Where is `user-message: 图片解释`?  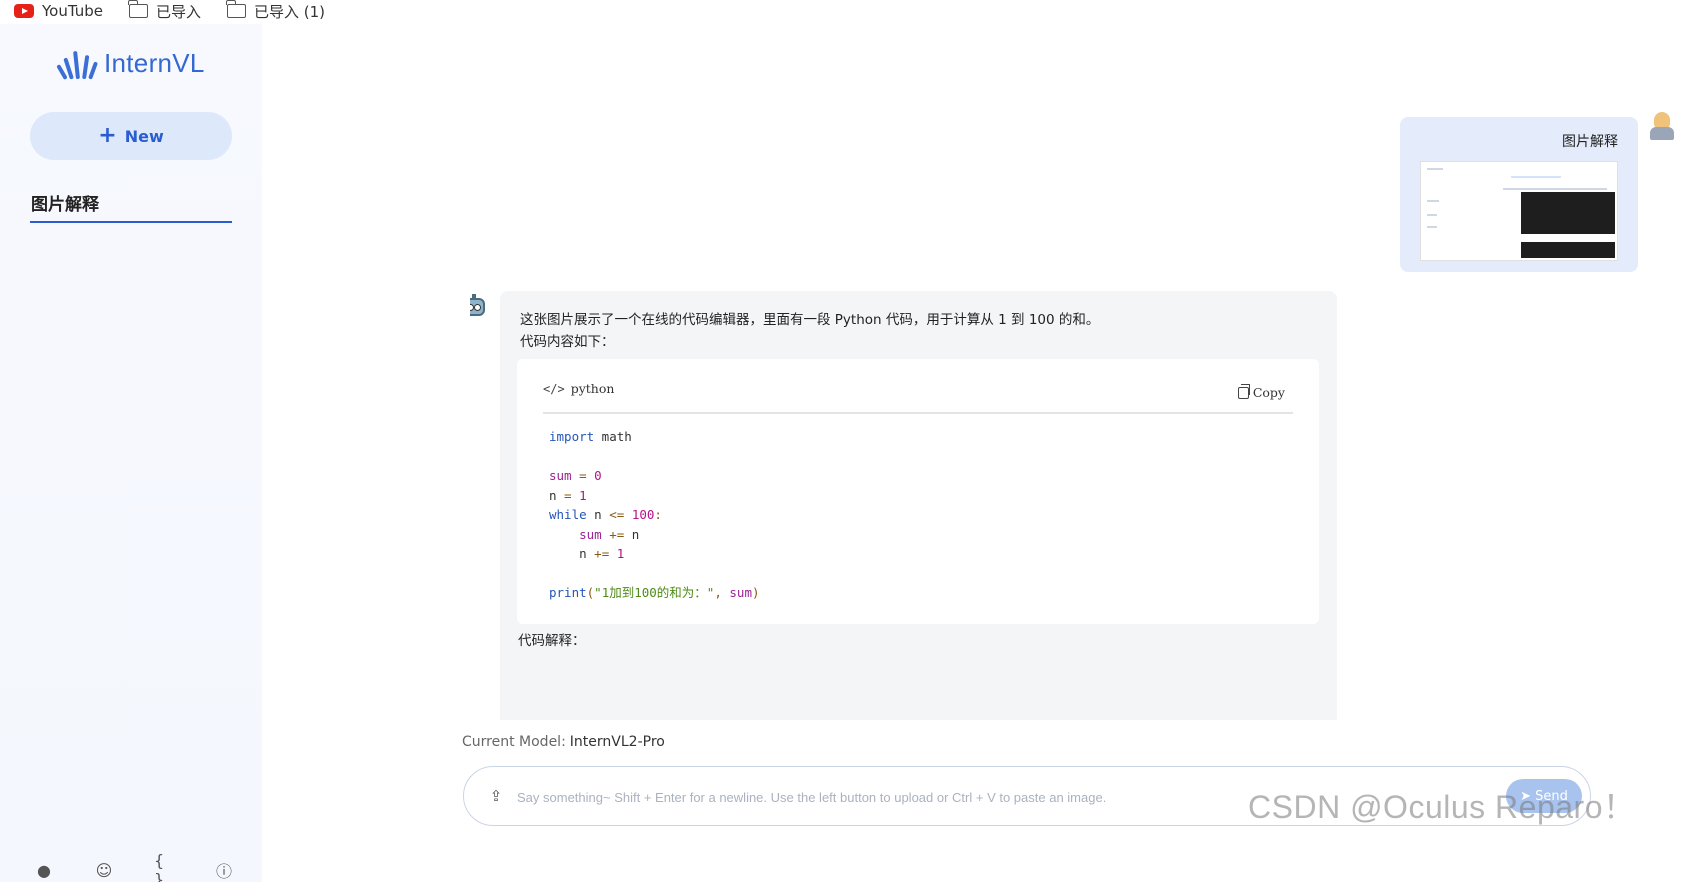 user-message: 图片解释 is located at coordinates (1519, 194).